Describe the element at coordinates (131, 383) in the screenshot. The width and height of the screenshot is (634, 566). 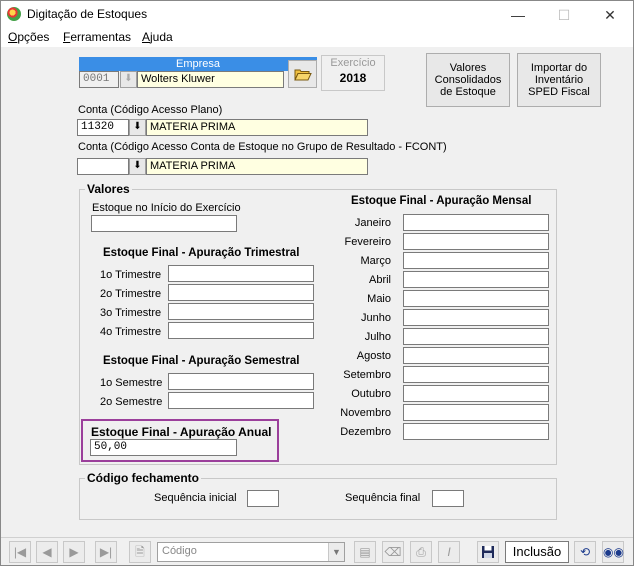
I see `semestre-1-label: 1o Semestre` at that location.